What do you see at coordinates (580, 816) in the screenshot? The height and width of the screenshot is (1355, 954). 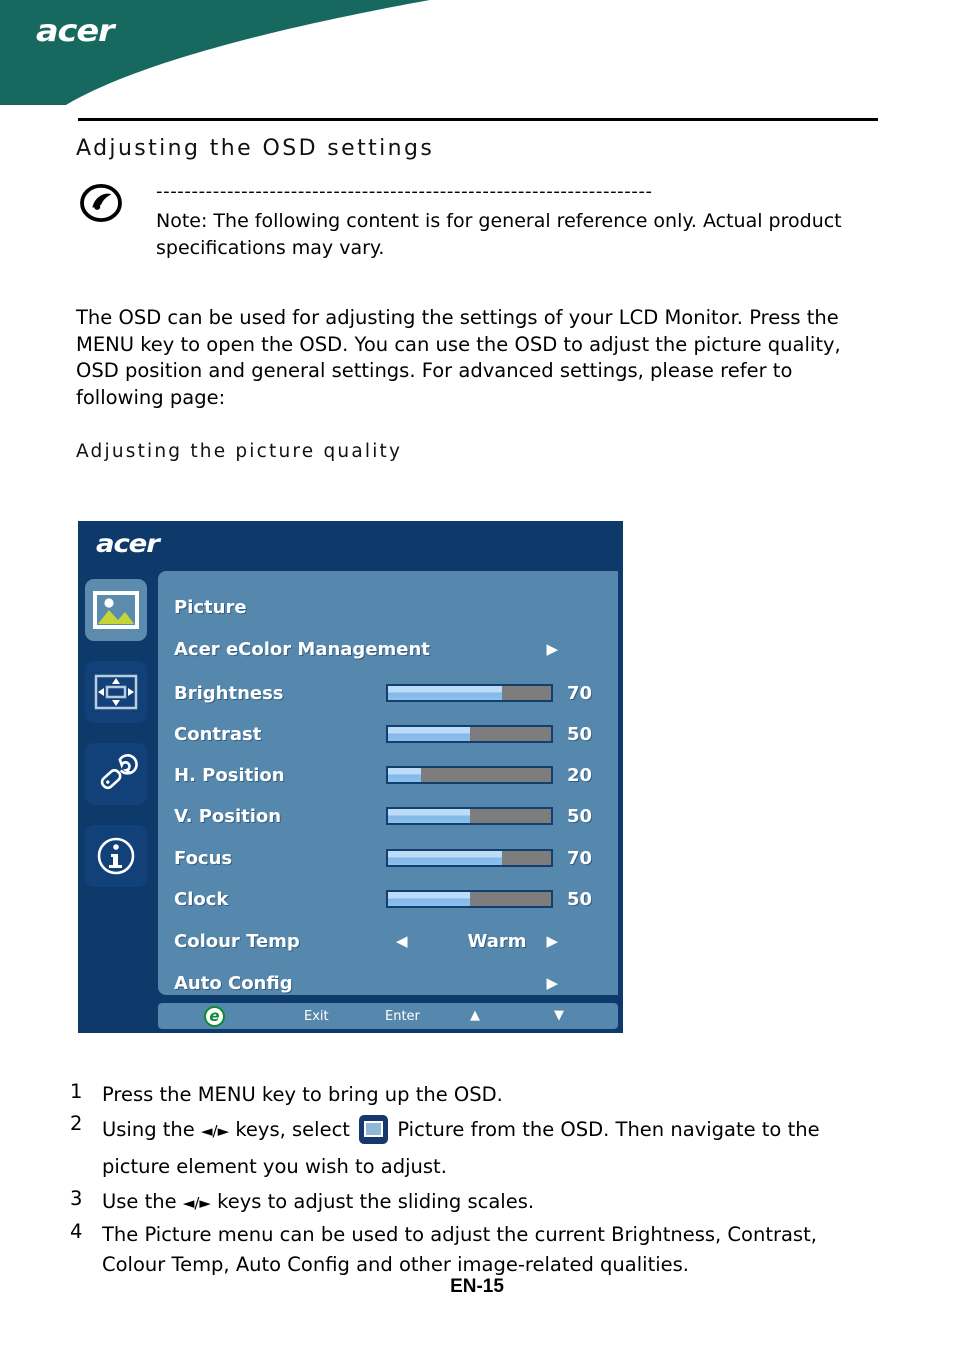 I see `osd-value-v-position: 50` at bounding box center [580, 816].